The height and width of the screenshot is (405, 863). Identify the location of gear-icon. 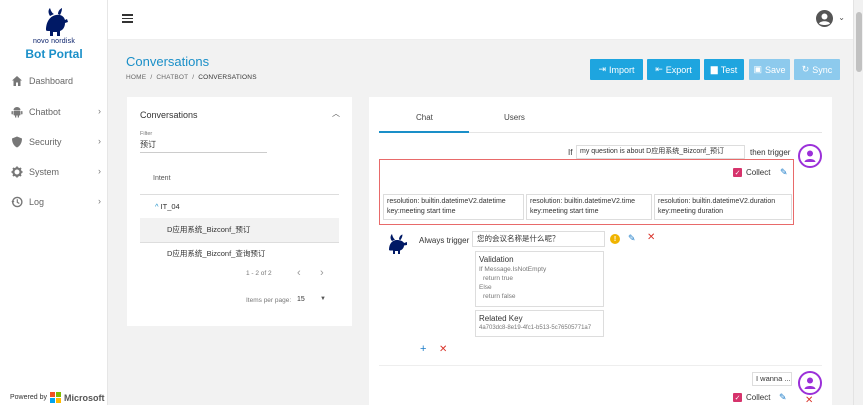
(17, 172).